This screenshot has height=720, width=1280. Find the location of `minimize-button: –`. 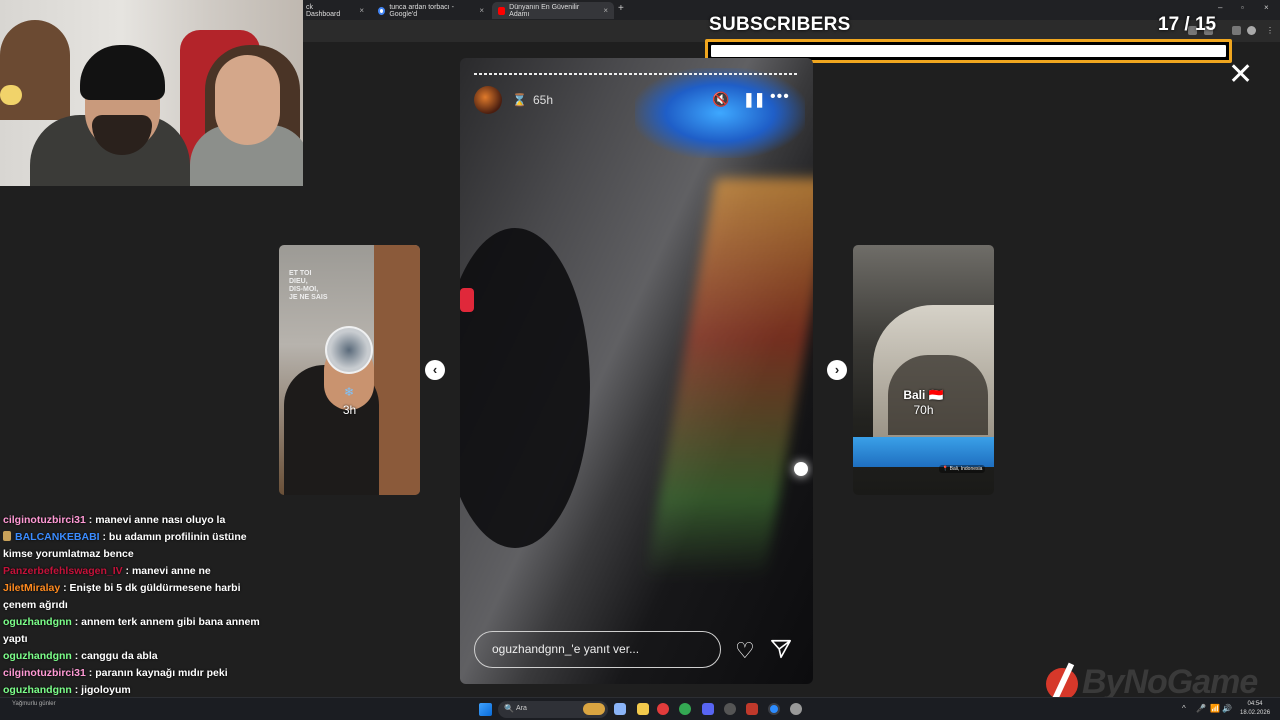

minimize-button: – is located at coordinates (1220, 7).